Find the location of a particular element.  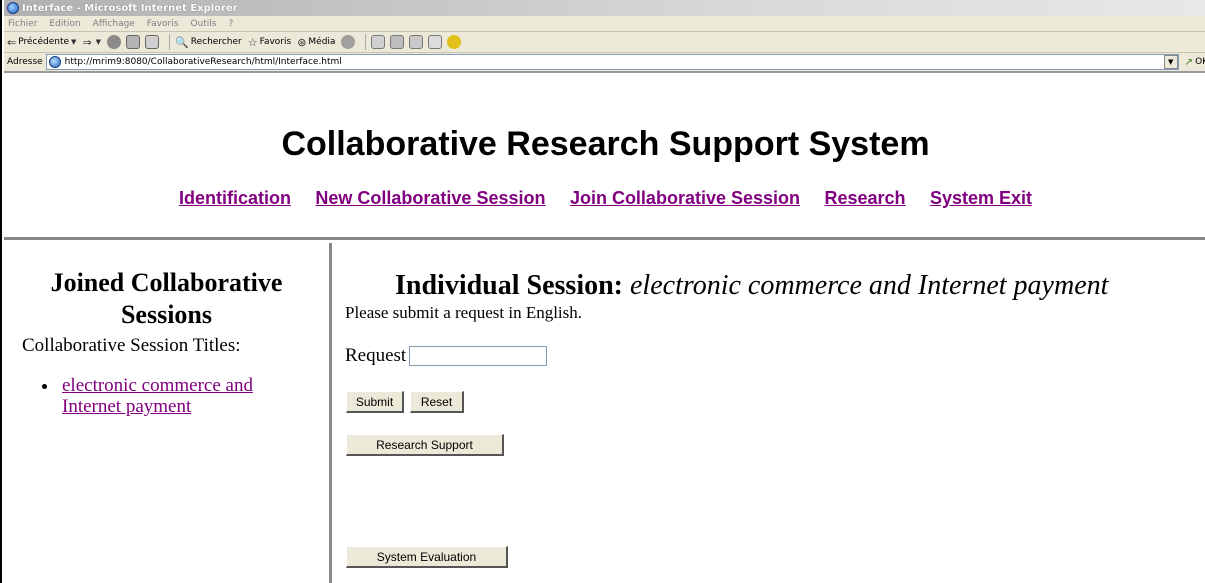

home-icon is located at coordinates (152, 42).